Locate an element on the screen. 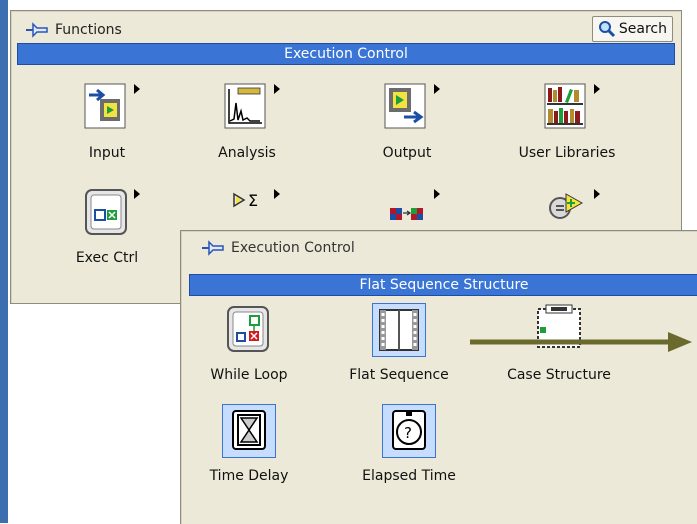  elapsed-time-icon: ? is located at coordinates (409, 431).